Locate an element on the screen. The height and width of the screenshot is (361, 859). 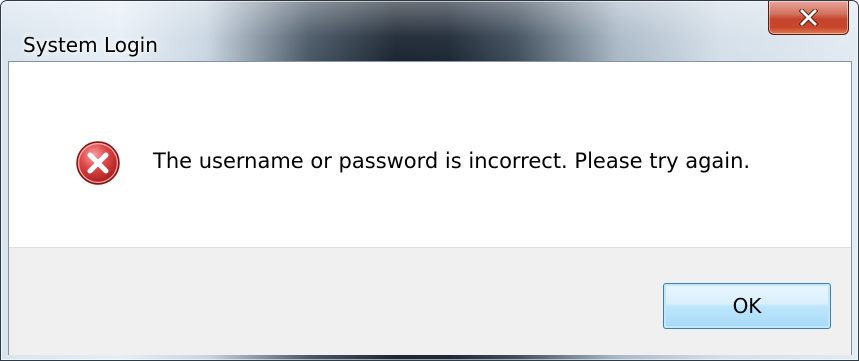
window-title: System Login is located at coordinates (90, 45).